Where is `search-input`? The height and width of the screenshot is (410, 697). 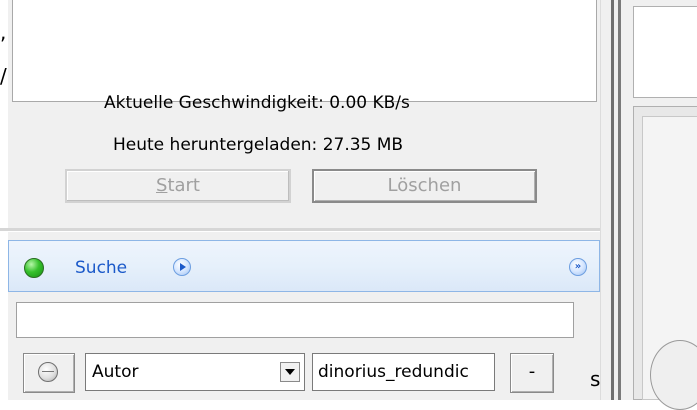 search-input is located at coordinates (295, 320).